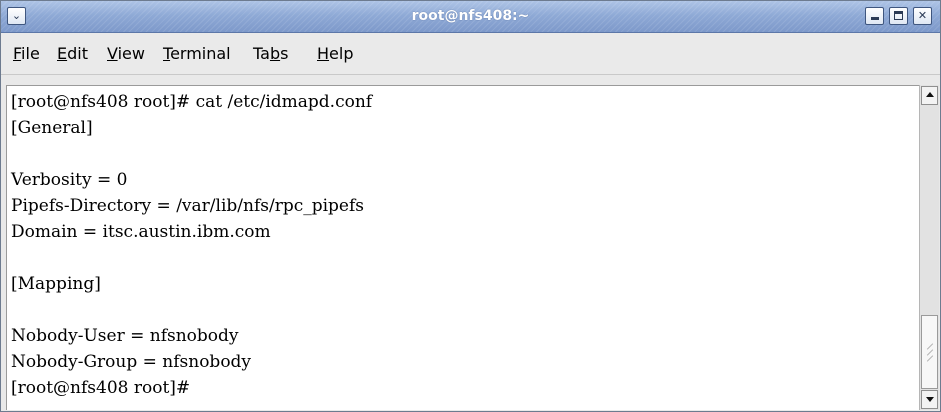 The width and height of the screenshot is (941, 412). I want to click on menu-view-post: iew, so click(131, 53).